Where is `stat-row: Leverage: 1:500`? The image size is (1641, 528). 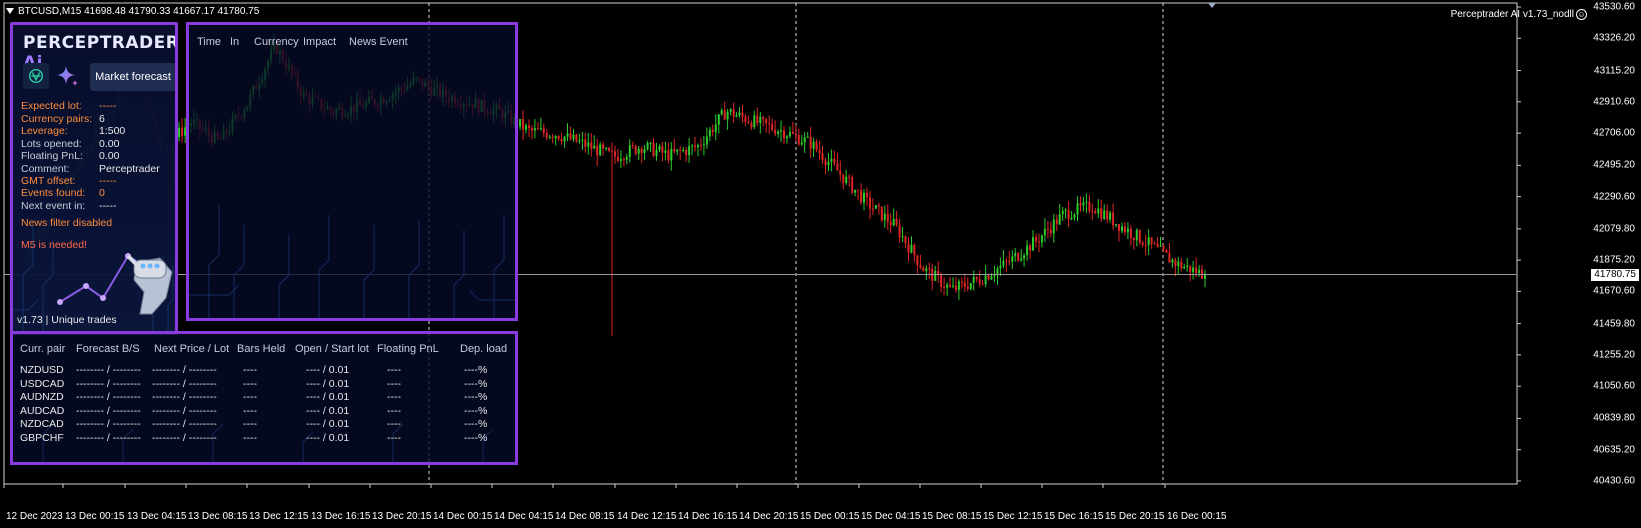 stat-row: Leverage: 1:500 is located at coordinates (73, 131).